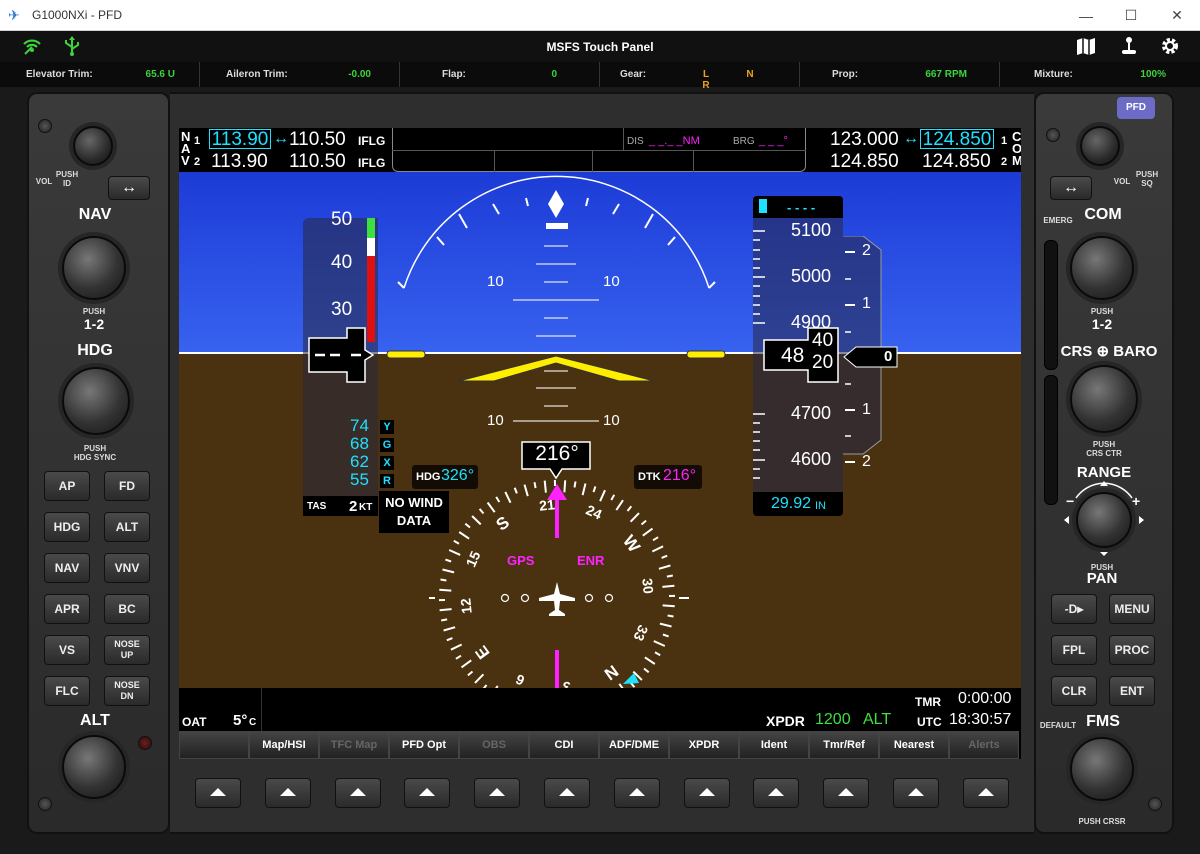 The width and height of the screenshot is (1200, 854). I want to click on elevator-trim-value: 65.6 U, so click(160, 74).